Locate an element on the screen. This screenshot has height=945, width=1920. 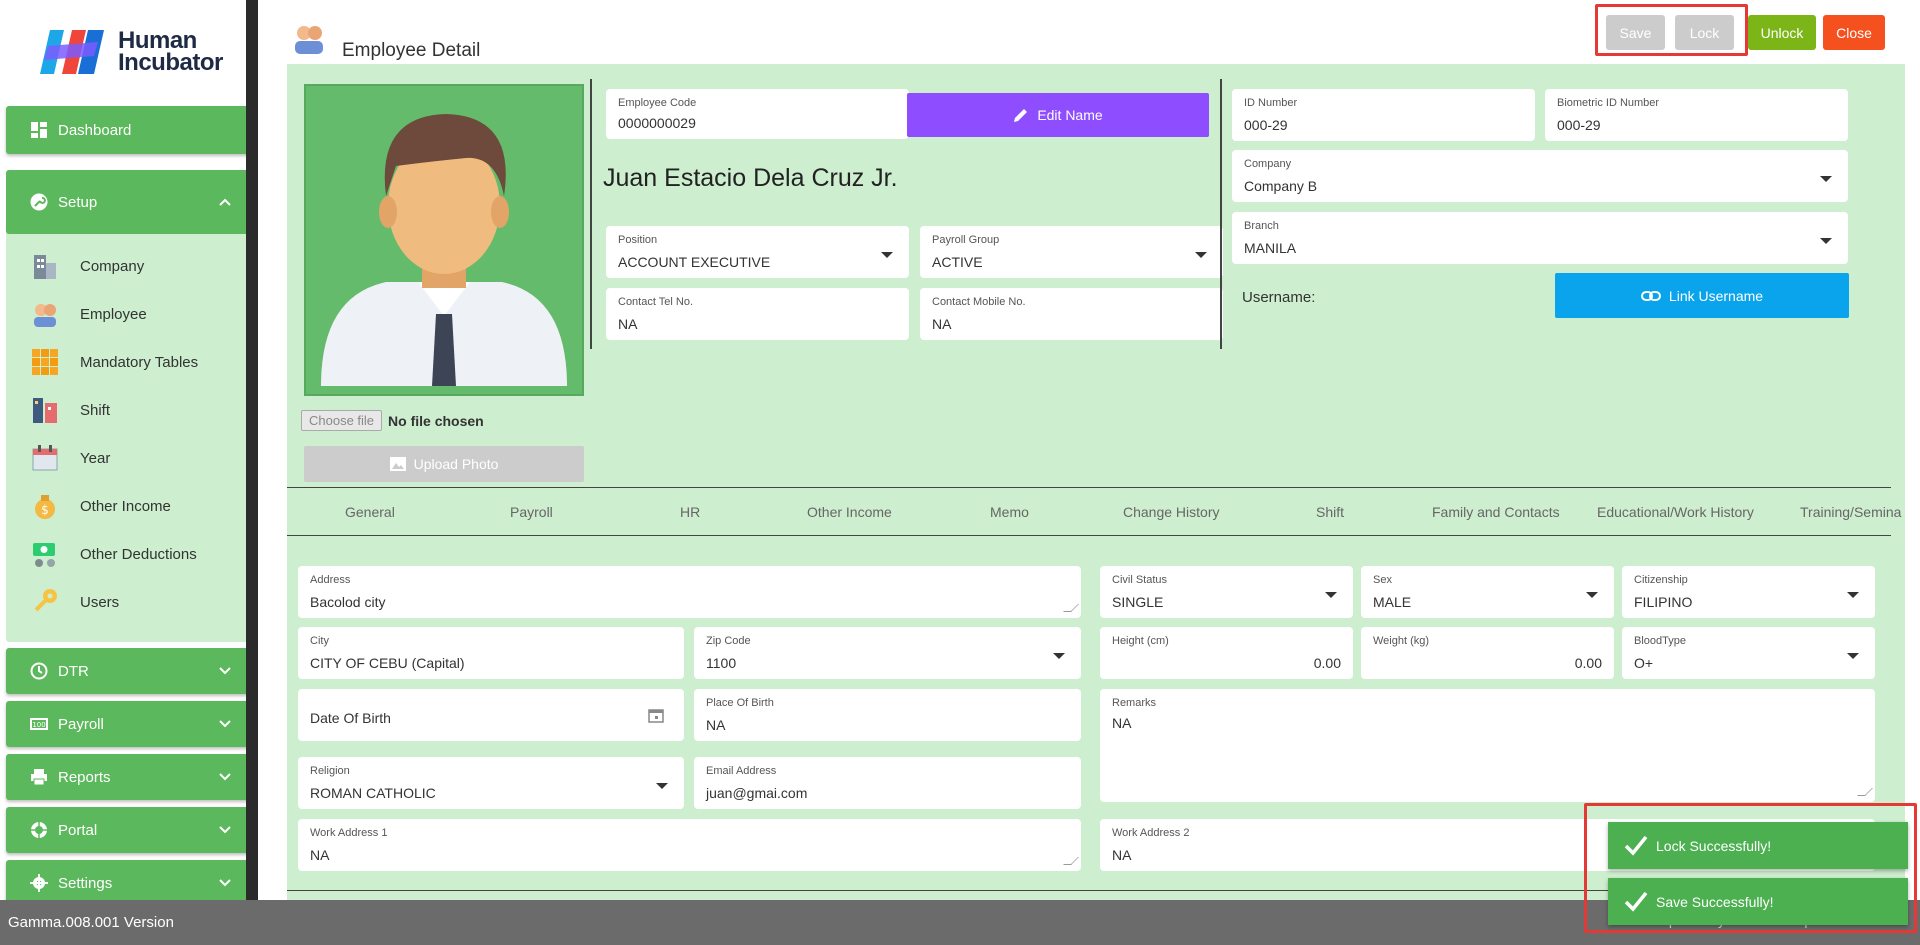
field-value: FILIPINO is located at coordinates (1663, 602).